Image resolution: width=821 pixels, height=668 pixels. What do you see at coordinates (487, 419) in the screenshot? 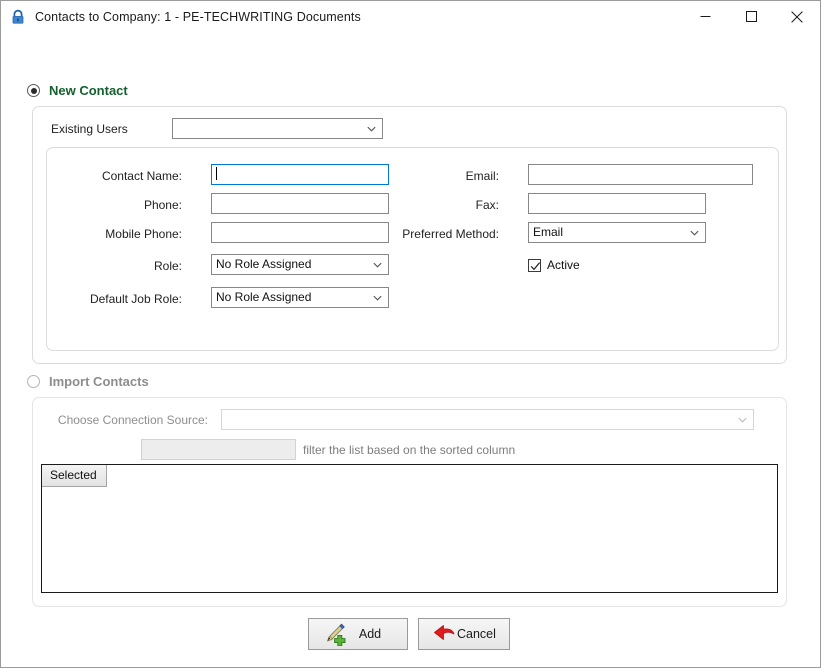
I see `connection-source-combo` at bounding box center [487, 419].